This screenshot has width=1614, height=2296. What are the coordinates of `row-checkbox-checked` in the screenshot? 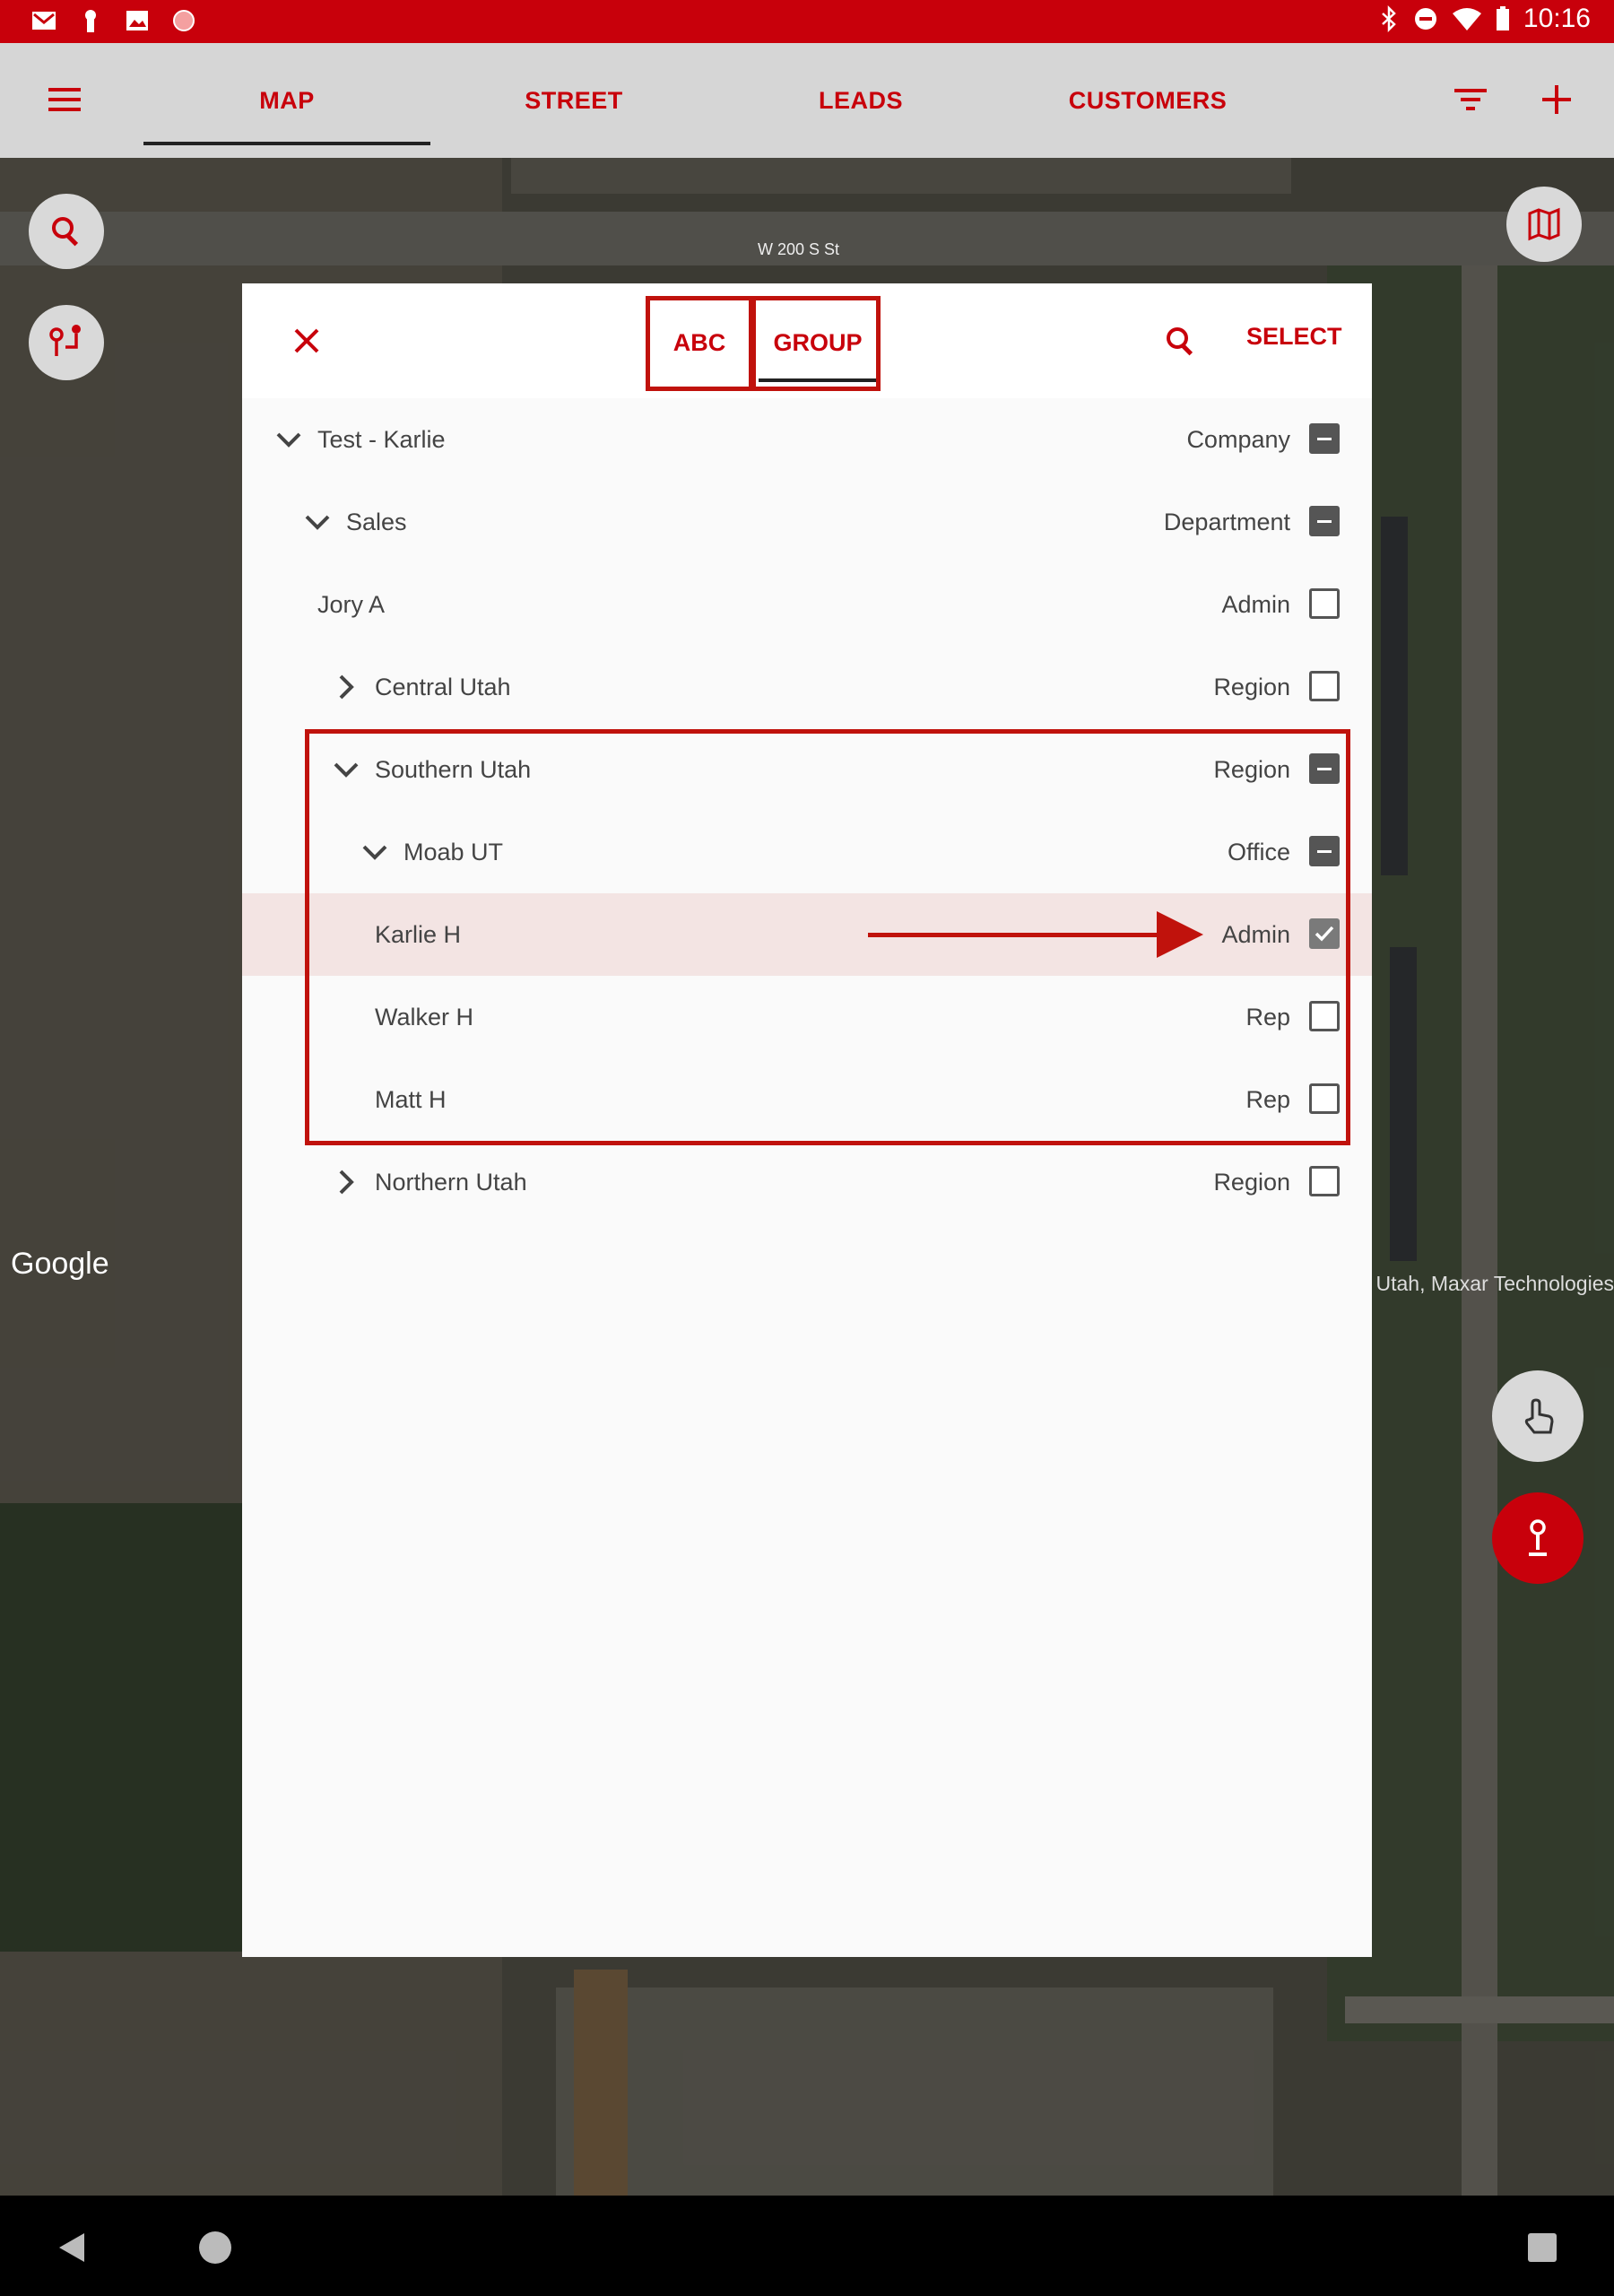 It's located at (1324, 933).